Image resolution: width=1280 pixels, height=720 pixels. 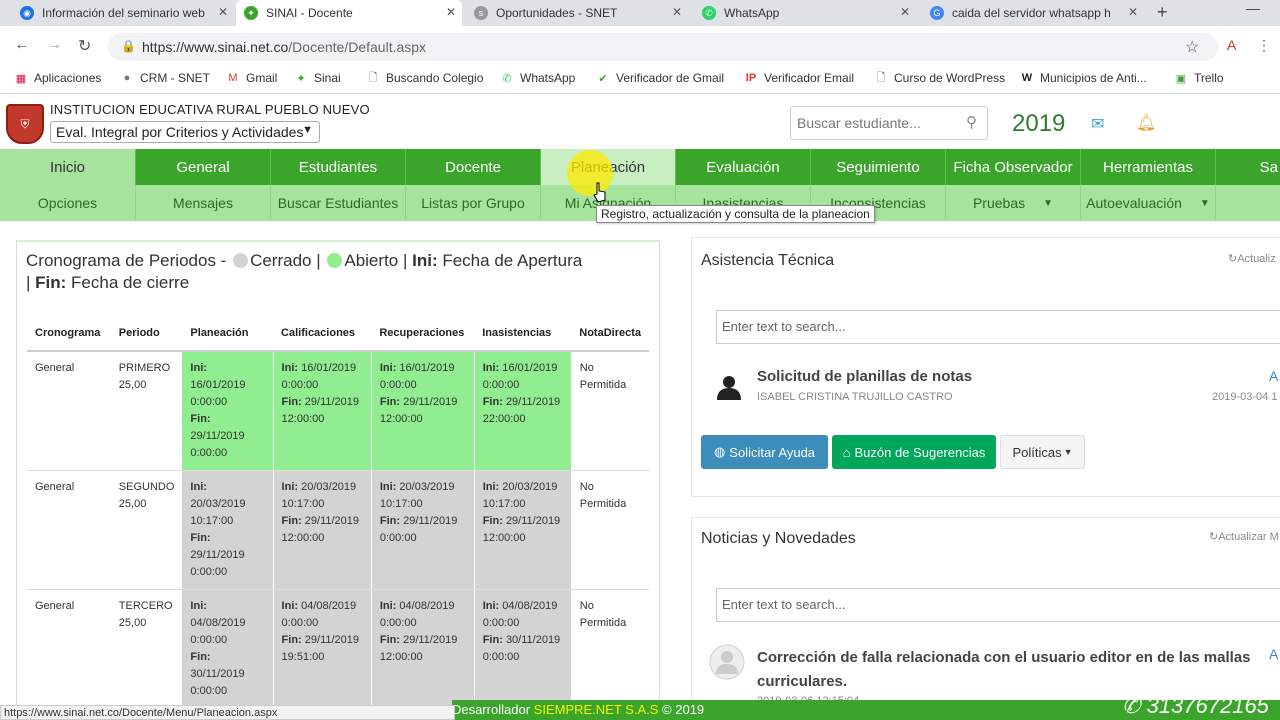 I want to click on submenu-opciones: Opciones, so click(x=68, y=203).